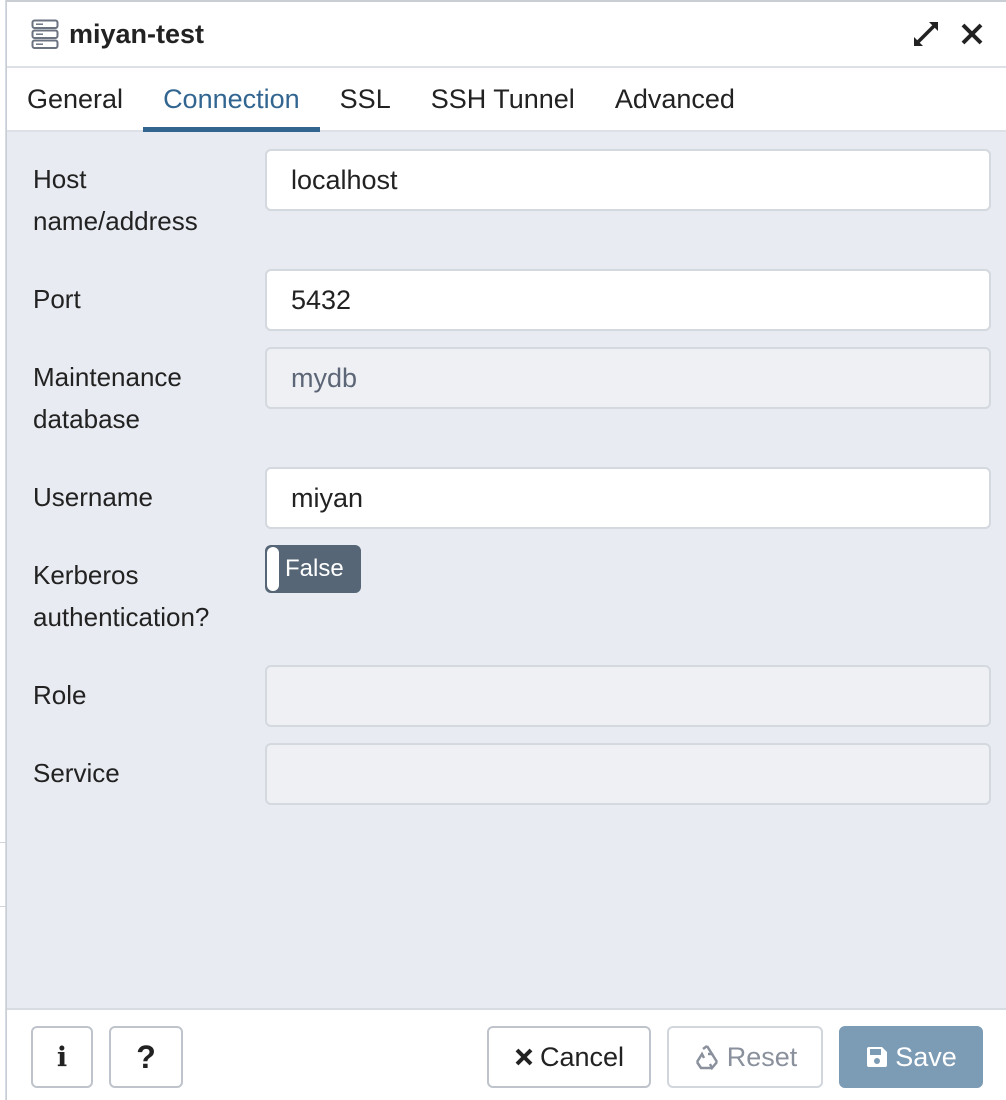 The image size is (1006, 1100). What do you see at coordinates (57, 299) in the screenshot?
I see `port-label: Port` at bounding box center [57, 299].